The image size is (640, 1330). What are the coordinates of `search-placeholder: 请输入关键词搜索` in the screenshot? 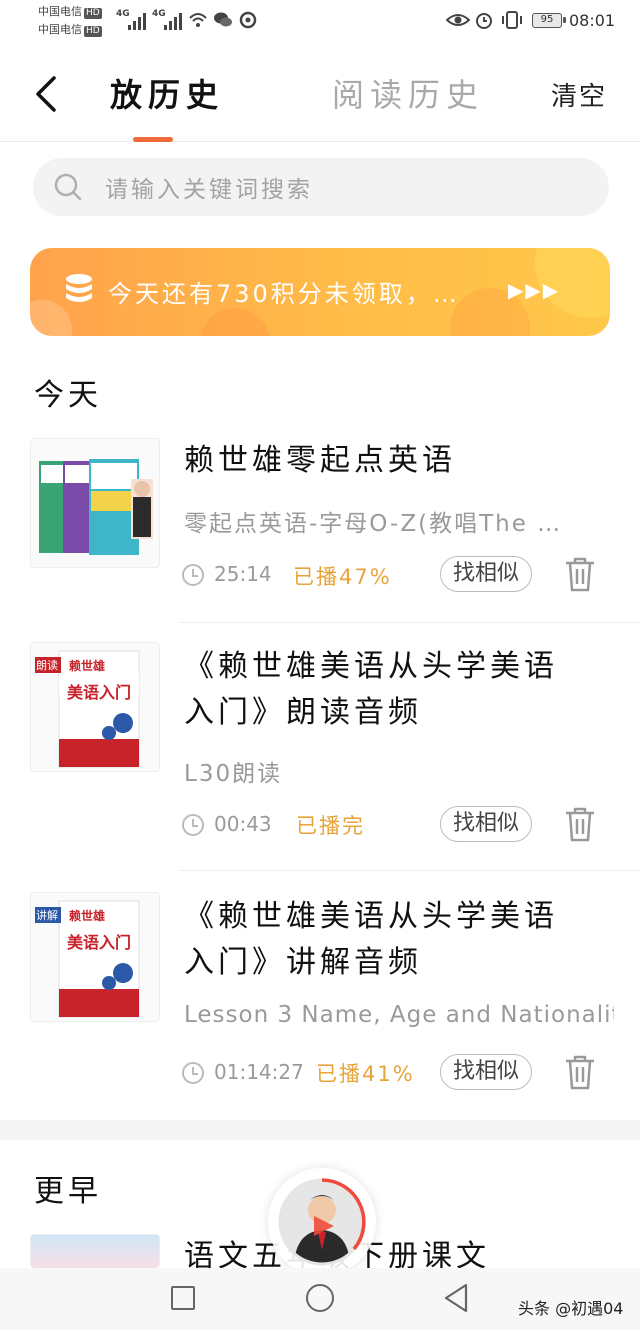 It's located at (209, 190).